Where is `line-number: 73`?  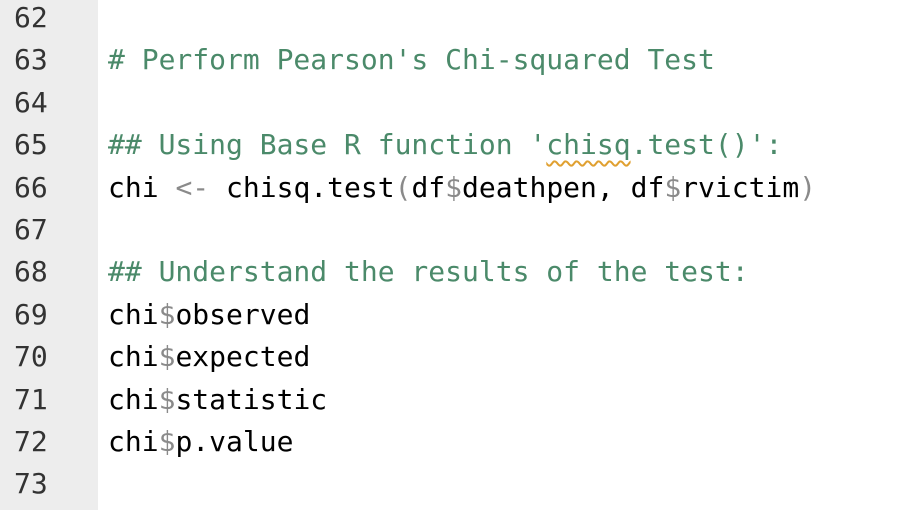 line-number: 73 is located at coordinates (31, 484).